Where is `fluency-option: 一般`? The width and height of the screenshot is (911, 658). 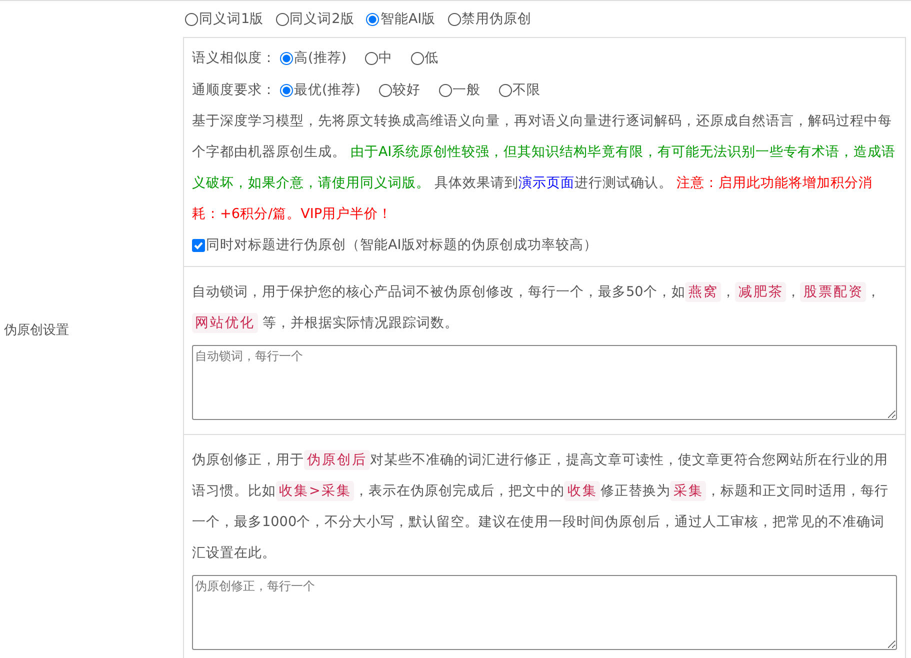
fluency-option: 一般 is located at coordinates (459, 90).